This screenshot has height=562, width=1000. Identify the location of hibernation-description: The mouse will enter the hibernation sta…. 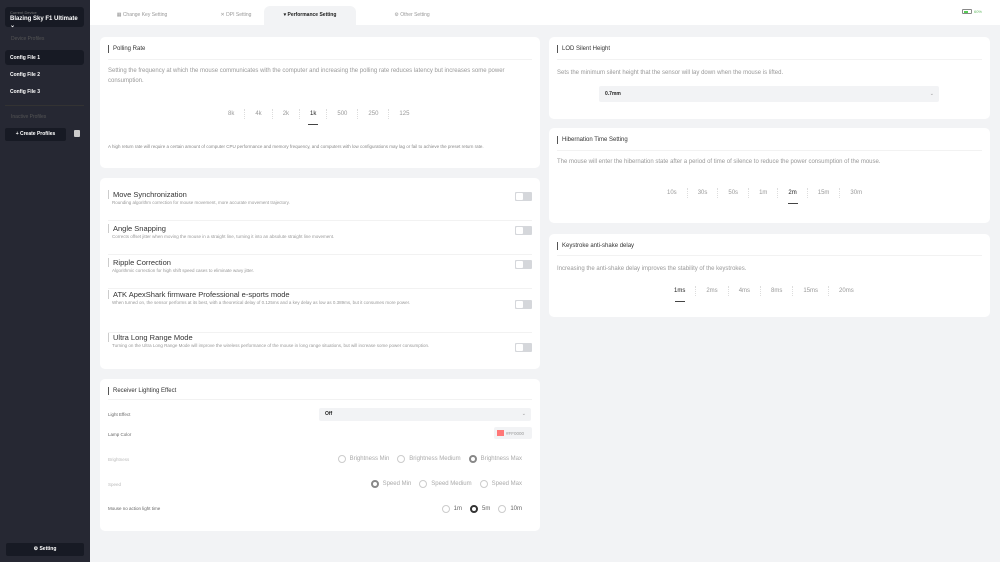
(719, 162).